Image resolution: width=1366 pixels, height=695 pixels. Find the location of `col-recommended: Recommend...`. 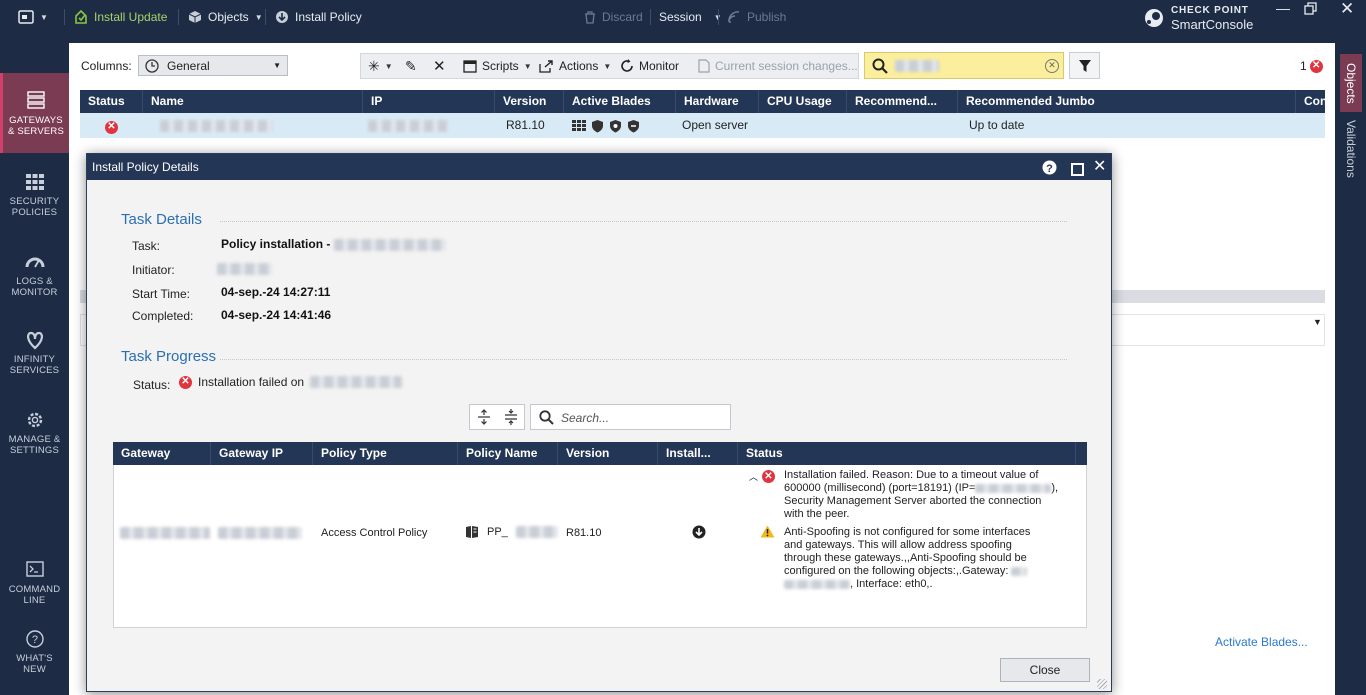

col-recommended: Recommend... is located at coordinates (902, 101).